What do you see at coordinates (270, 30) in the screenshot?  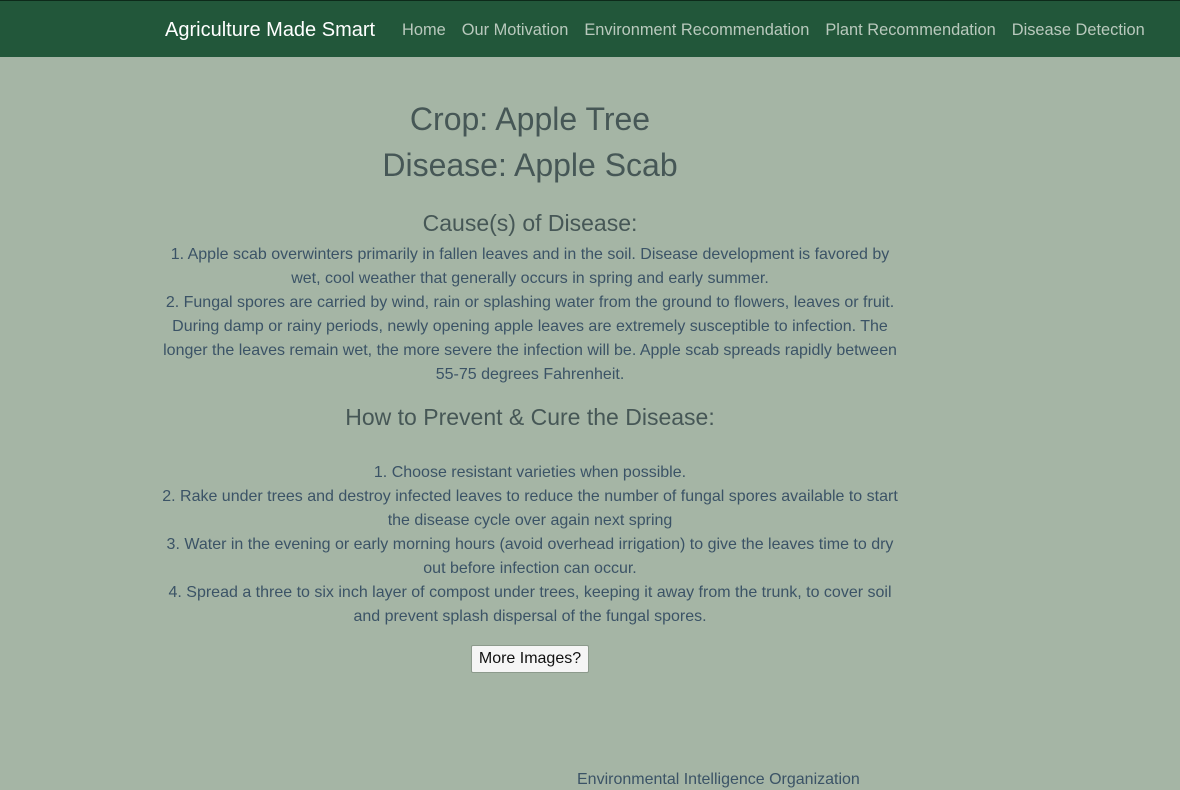 I see `brand-link: Agriculture Made Smart` at bounding box center [270, 30].